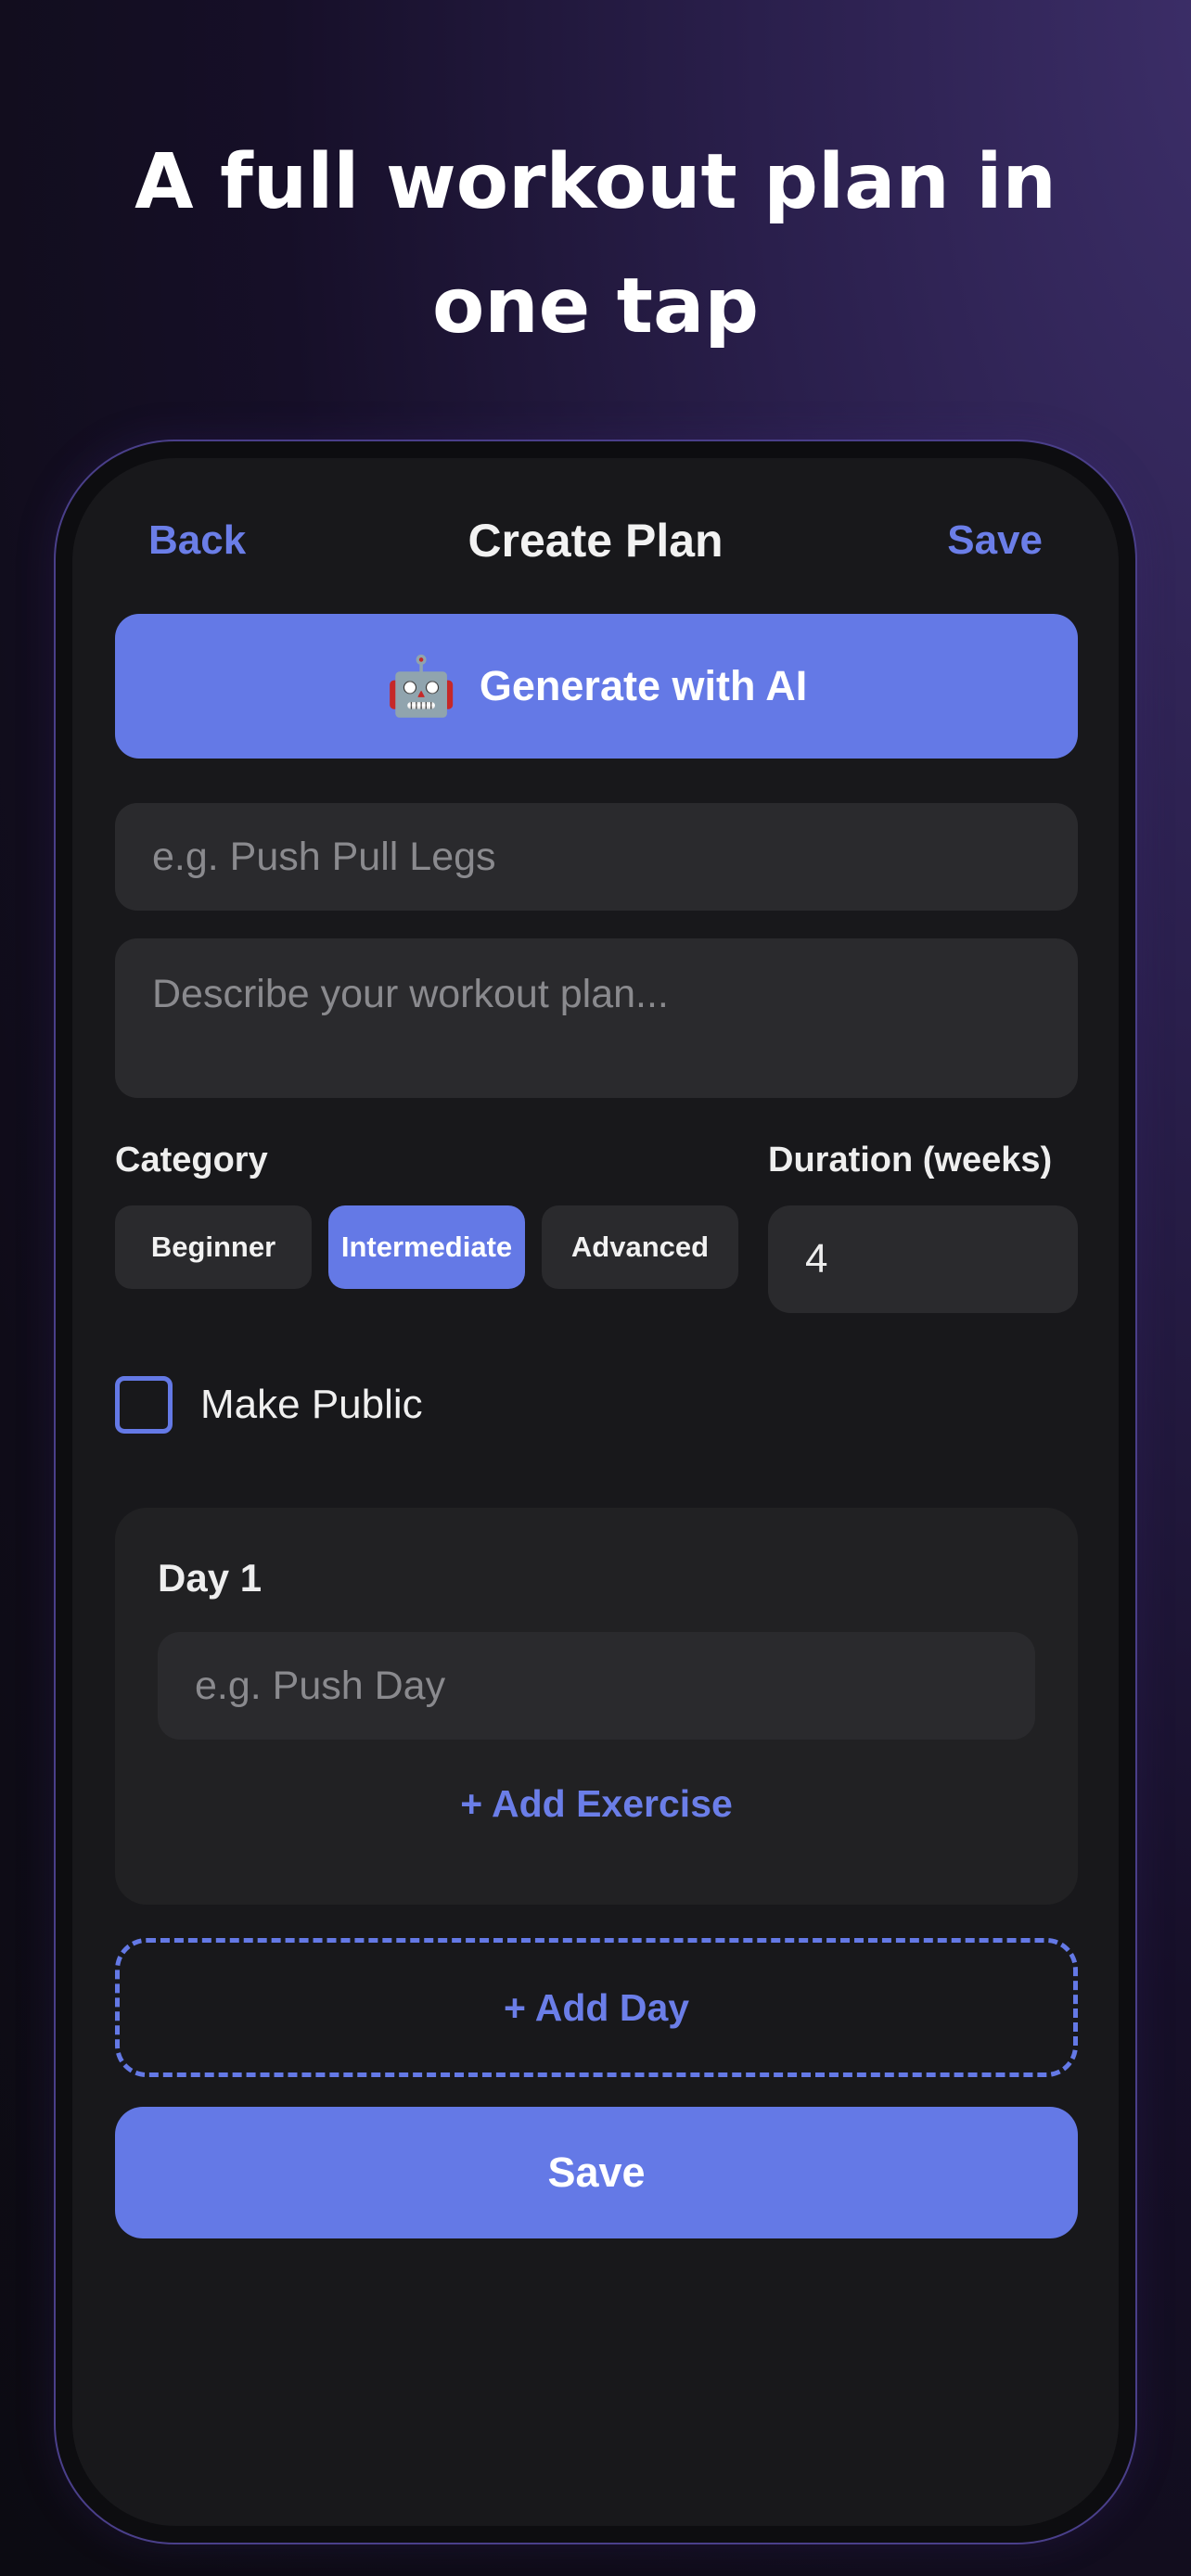 This screenshot has height=2576, width=1191. I want to click on add-day-button: + Add Day, so click(597, 2007).